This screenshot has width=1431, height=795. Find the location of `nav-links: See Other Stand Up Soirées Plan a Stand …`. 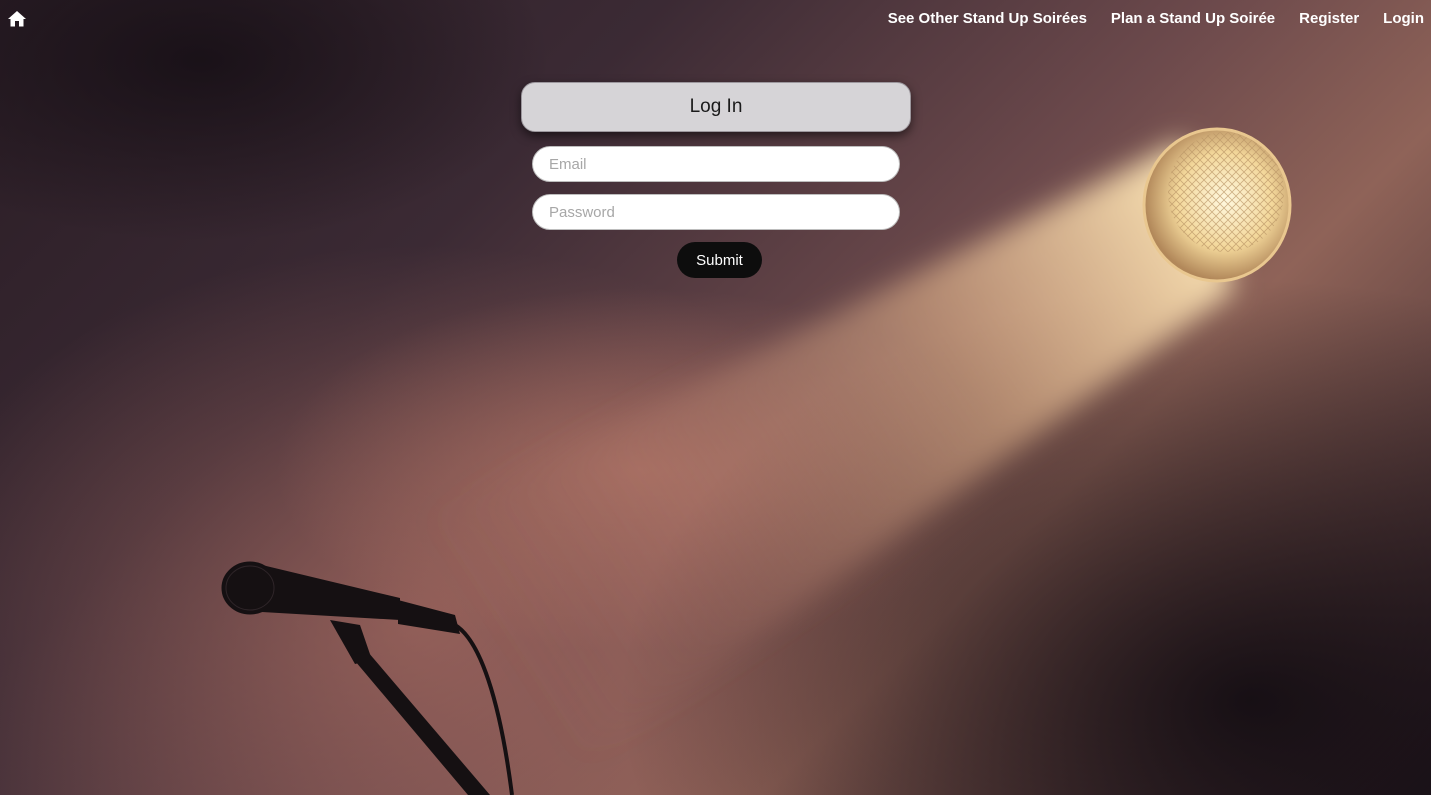

nav-links: See Other Stand Up Soirées Plan a Stand … is located at coordinates (1156, 19).